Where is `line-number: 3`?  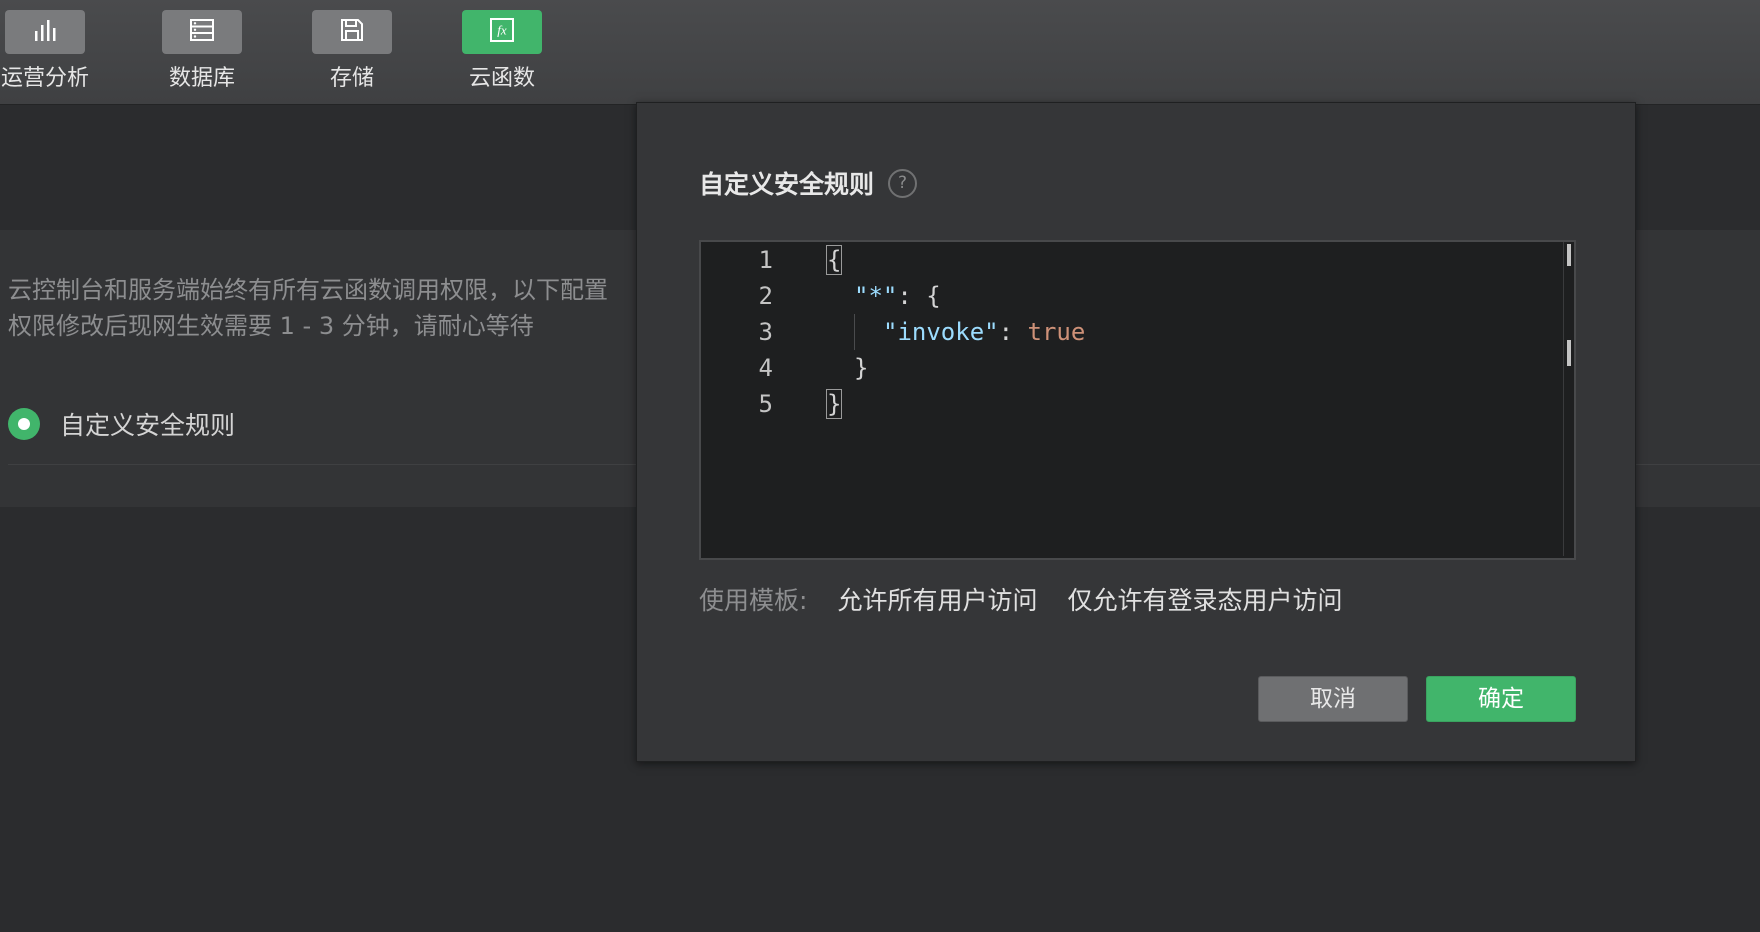 line-number: 3 is located at coordinates (765, 332).